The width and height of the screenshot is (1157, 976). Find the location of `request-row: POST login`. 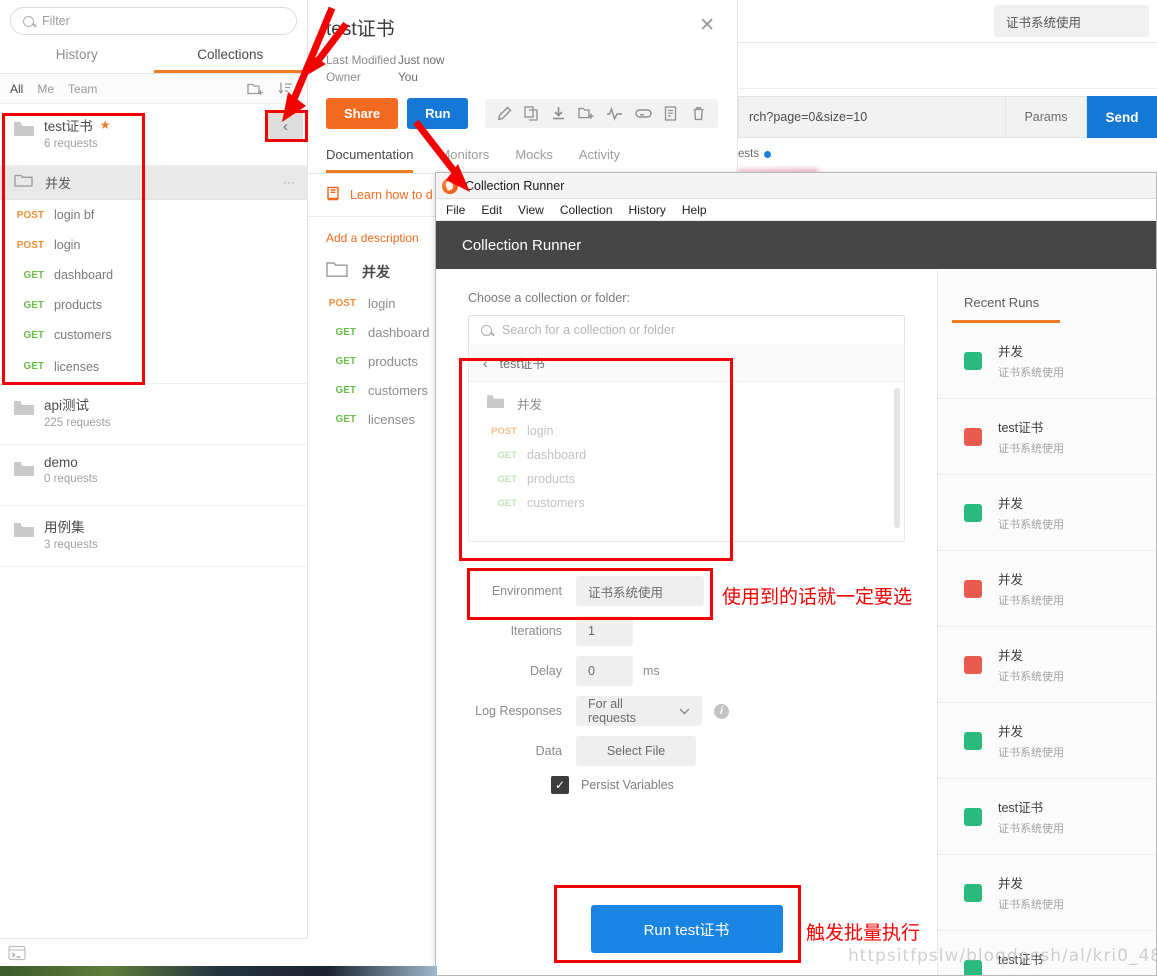

request-row: POST login is located at coordinates (153, 245).